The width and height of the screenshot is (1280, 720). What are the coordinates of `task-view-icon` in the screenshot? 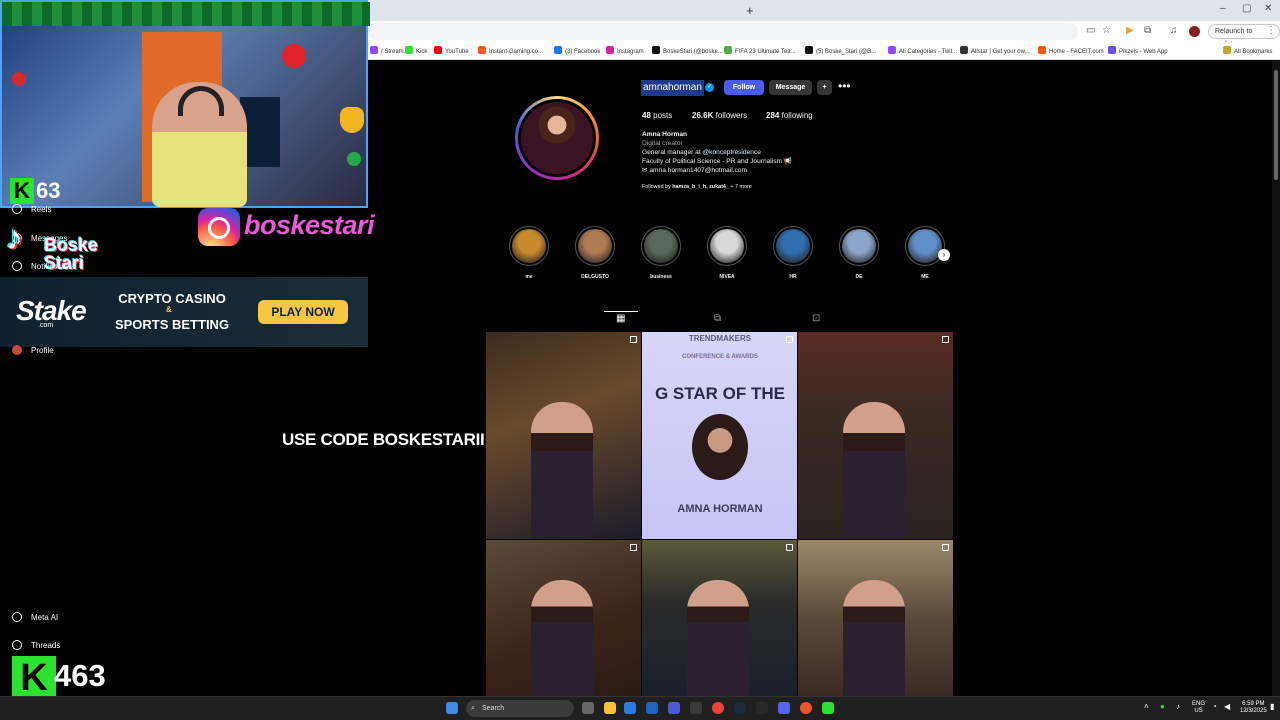 It's located at (588, 708).